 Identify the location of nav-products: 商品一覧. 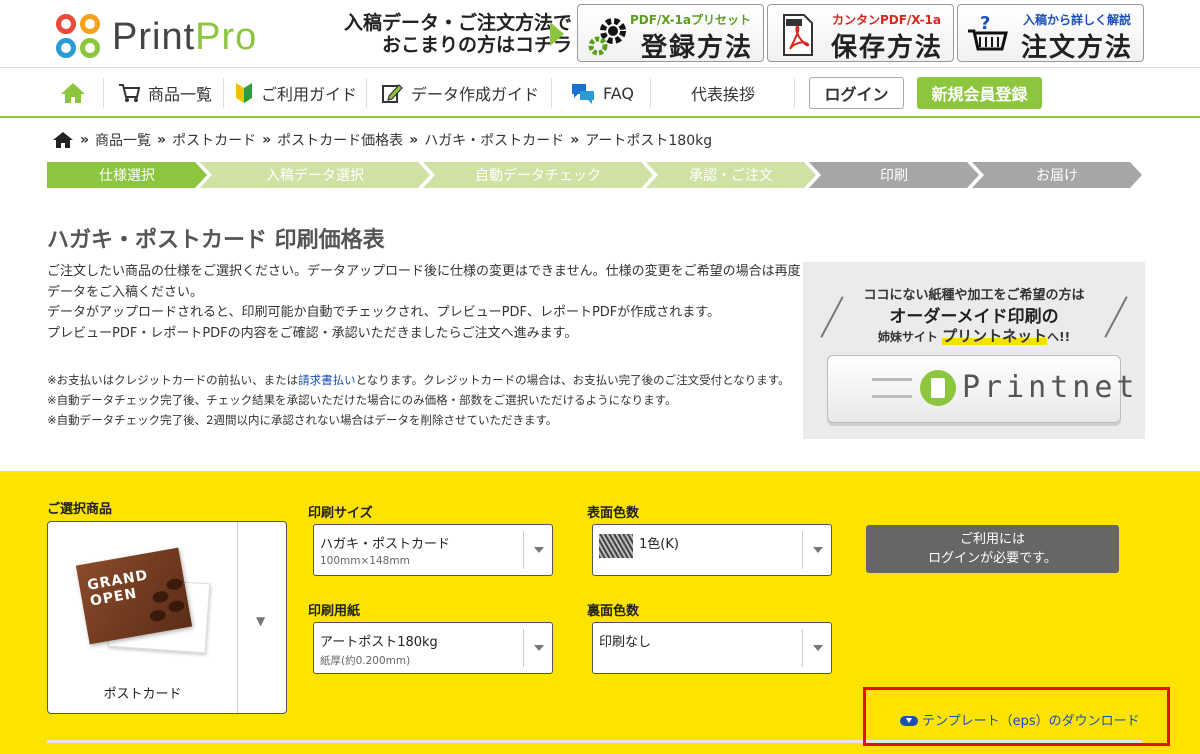
(165, 93).